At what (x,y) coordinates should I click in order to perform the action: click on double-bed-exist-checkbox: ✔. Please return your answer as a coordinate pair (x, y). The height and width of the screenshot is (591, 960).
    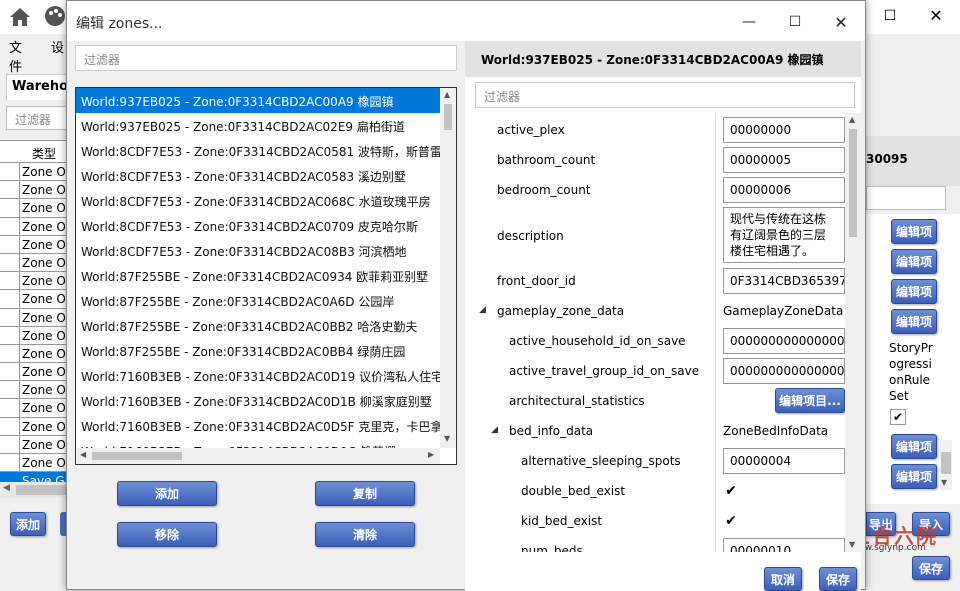
    Looking at the image, I should click on (731, 491).